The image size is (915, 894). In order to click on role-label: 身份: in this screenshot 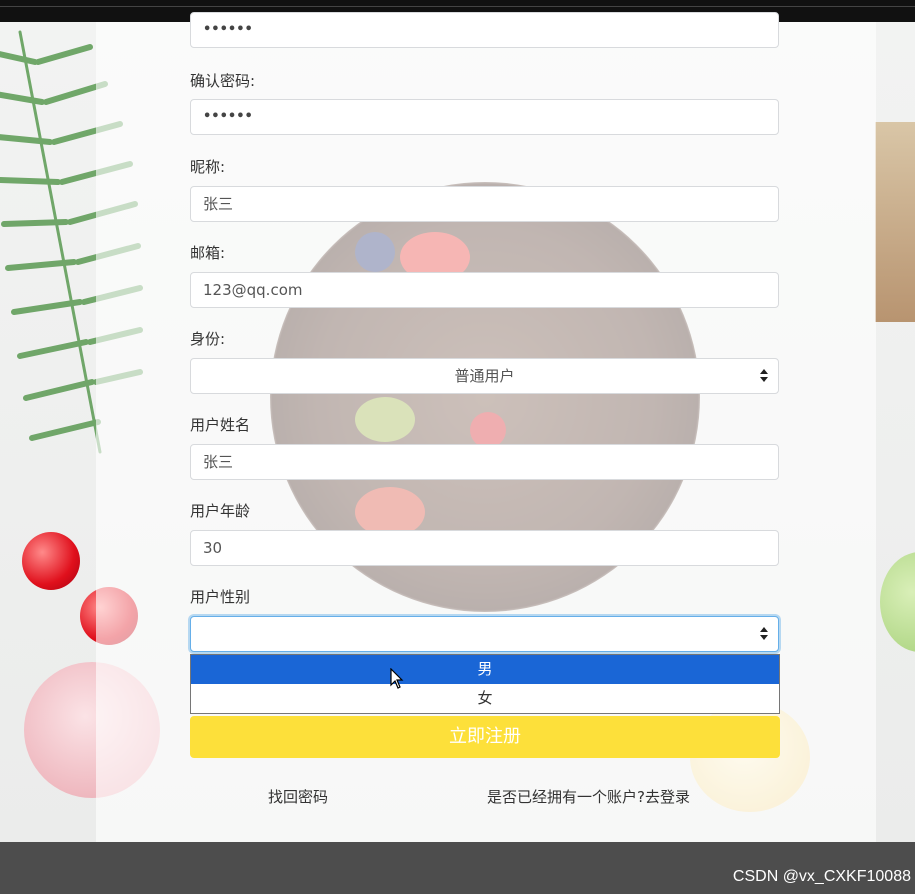, I will do `click(208, 339)`.